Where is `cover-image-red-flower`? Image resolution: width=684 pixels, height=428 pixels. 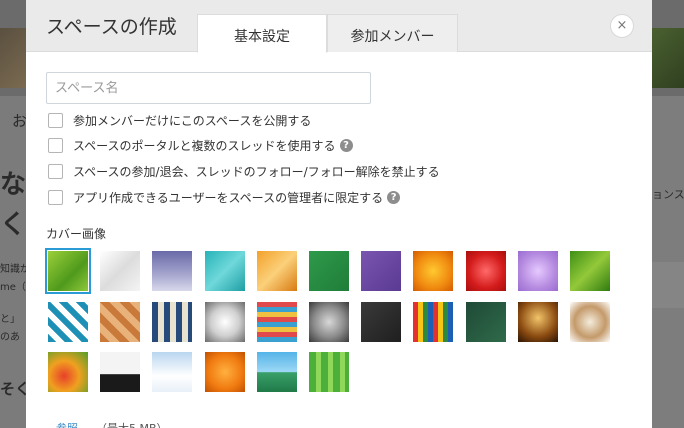
cover-image-red-flower is located at coordinates (485, 271).